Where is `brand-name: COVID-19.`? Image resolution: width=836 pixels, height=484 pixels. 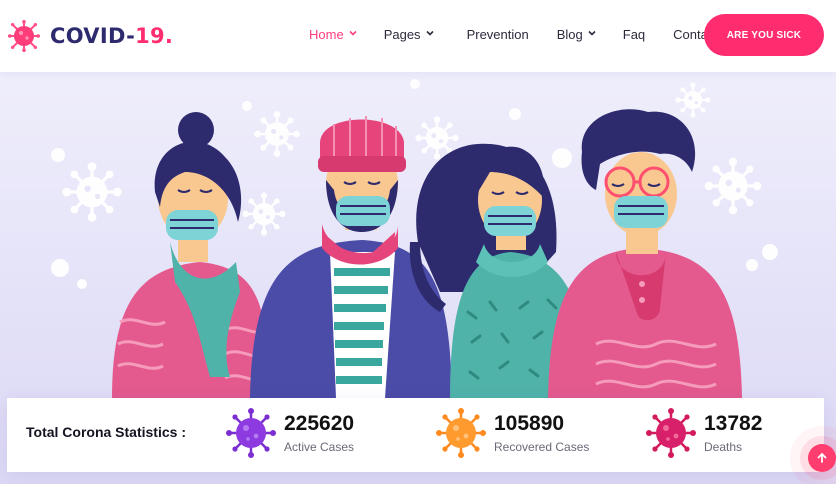
brand-name: COVID-19. is located at coordinates (112, 36).